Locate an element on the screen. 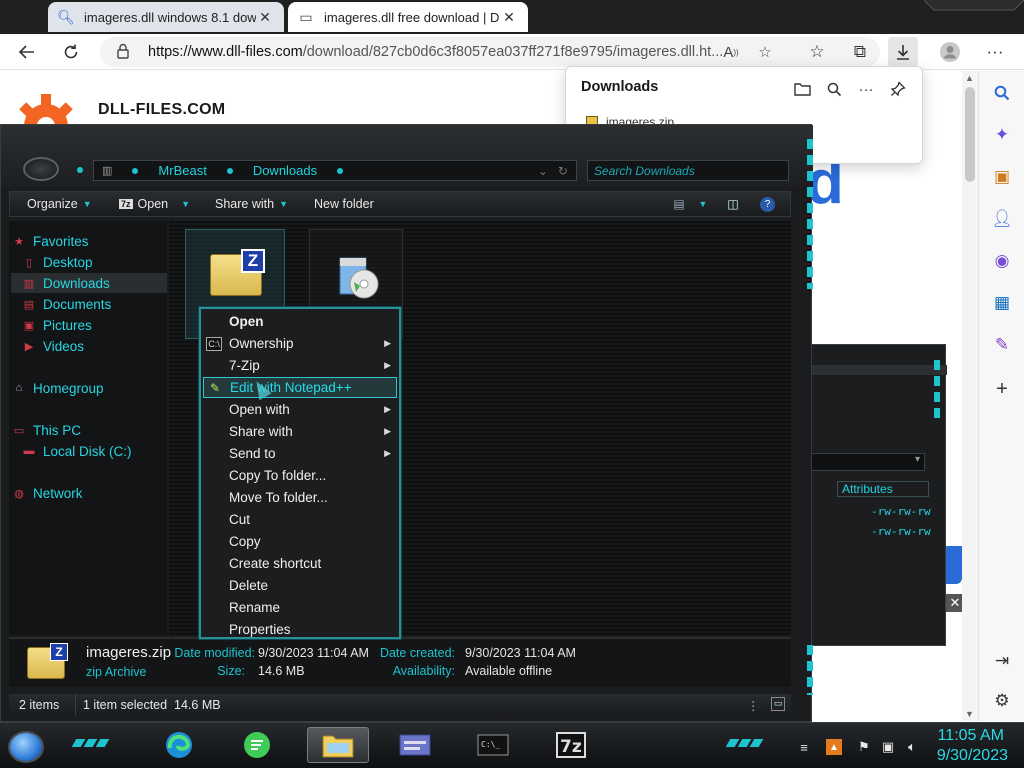 The image size is (1024, 768). clock-date: 9/30/2023 is located at coordinates (972, 756).